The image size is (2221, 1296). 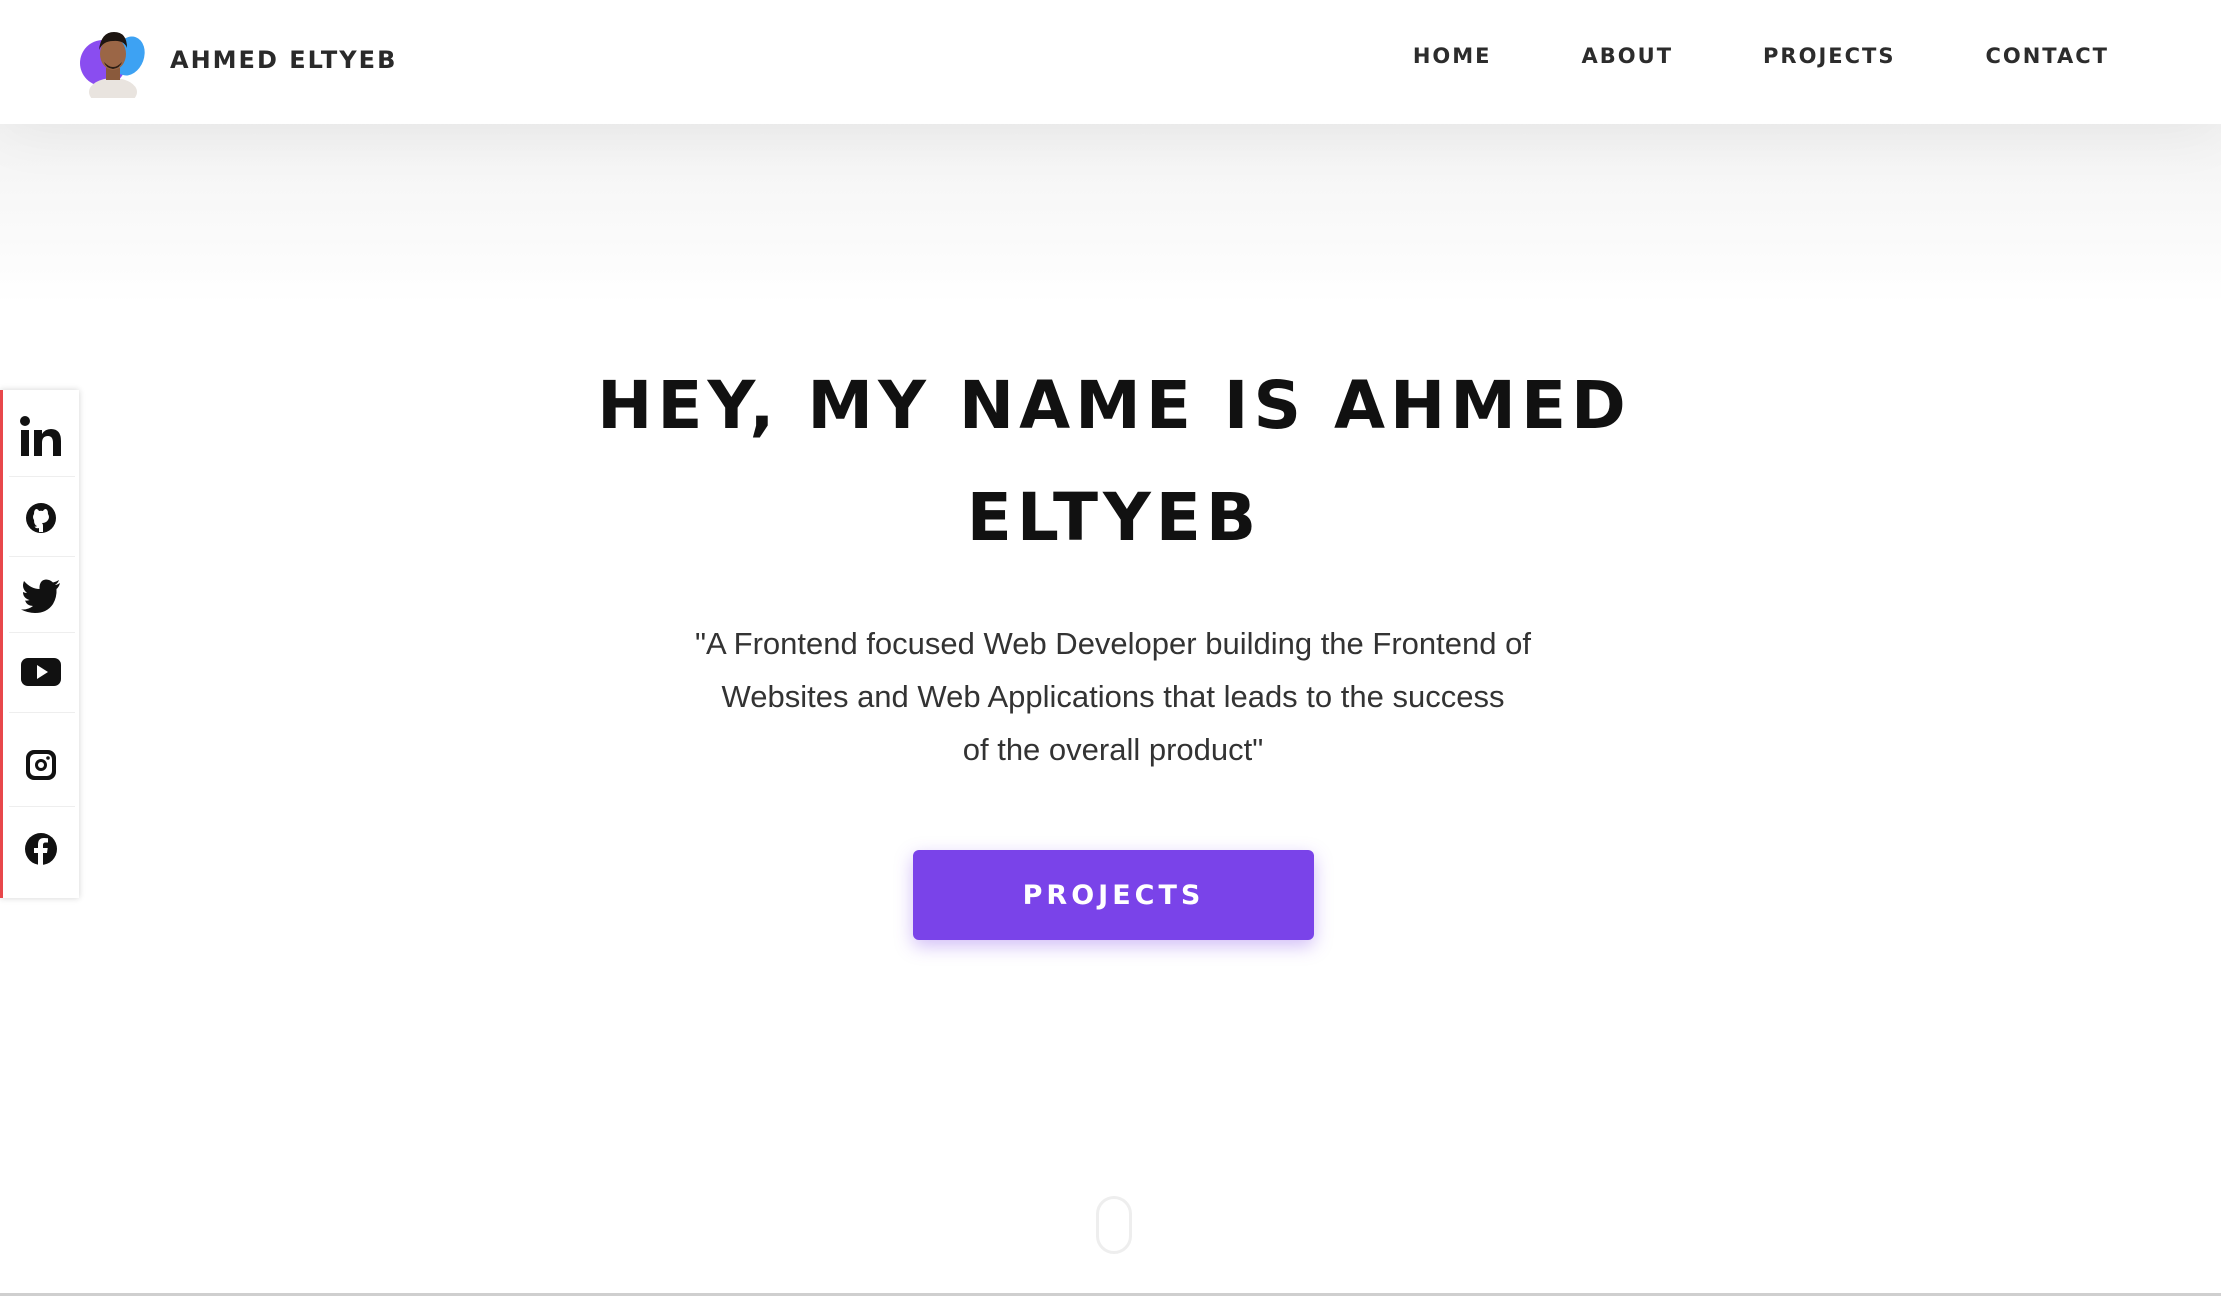 What do you see at coordinates (2047, 56) in the screenshot?
I see `nav-contact: CONTACT` at bounding box center [2047, 56].